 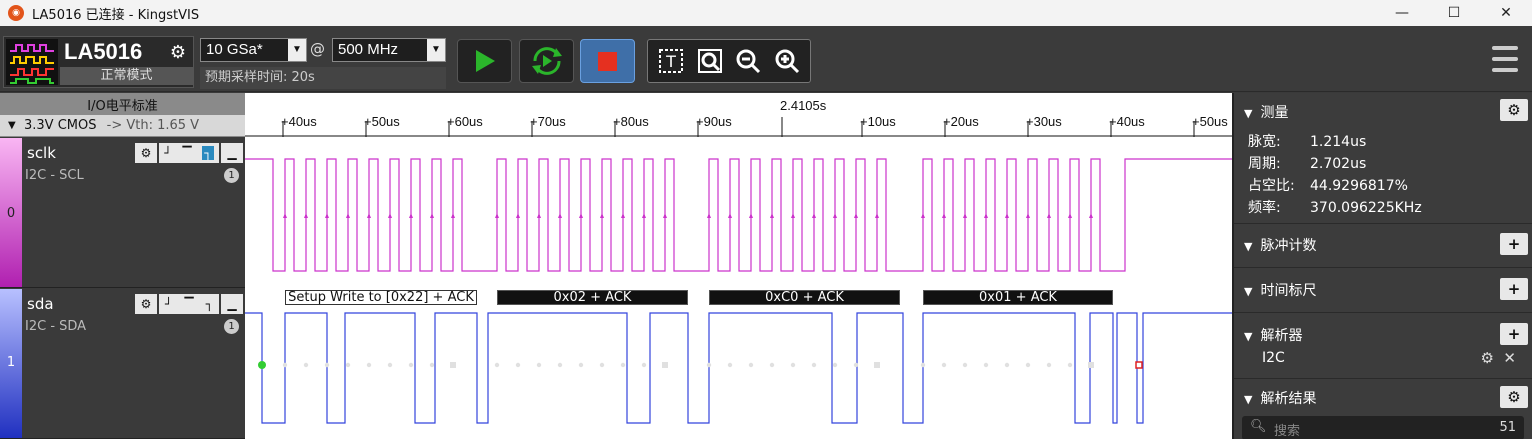 What do you see at coordinates (1280, 245) in the screenshot?
I see `pulse-count-header: ▼ 脉冲计数` at bounding box center [1280, 245].